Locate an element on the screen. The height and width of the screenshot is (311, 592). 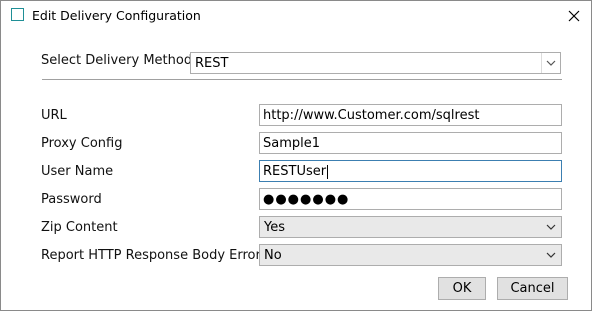
text-caret is located at coordinates (328, 171).